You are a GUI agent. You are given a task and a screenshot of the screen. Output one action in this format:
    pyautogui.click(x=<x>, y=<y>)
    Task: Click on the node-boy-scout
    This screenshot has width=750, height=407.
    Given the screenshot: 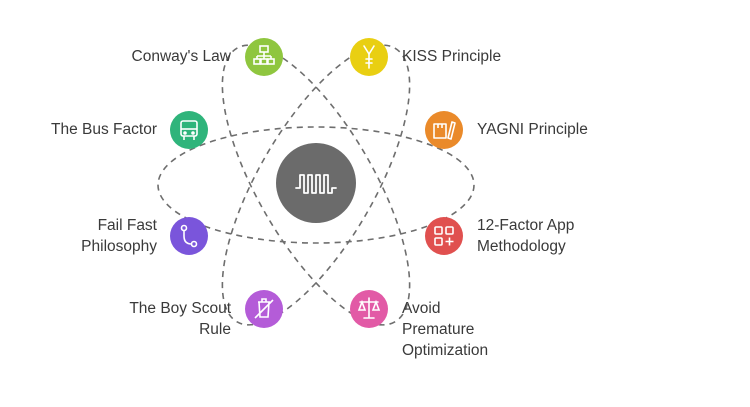 What is the action you would take?
    pyautogui.click(x=264, y=309)
    